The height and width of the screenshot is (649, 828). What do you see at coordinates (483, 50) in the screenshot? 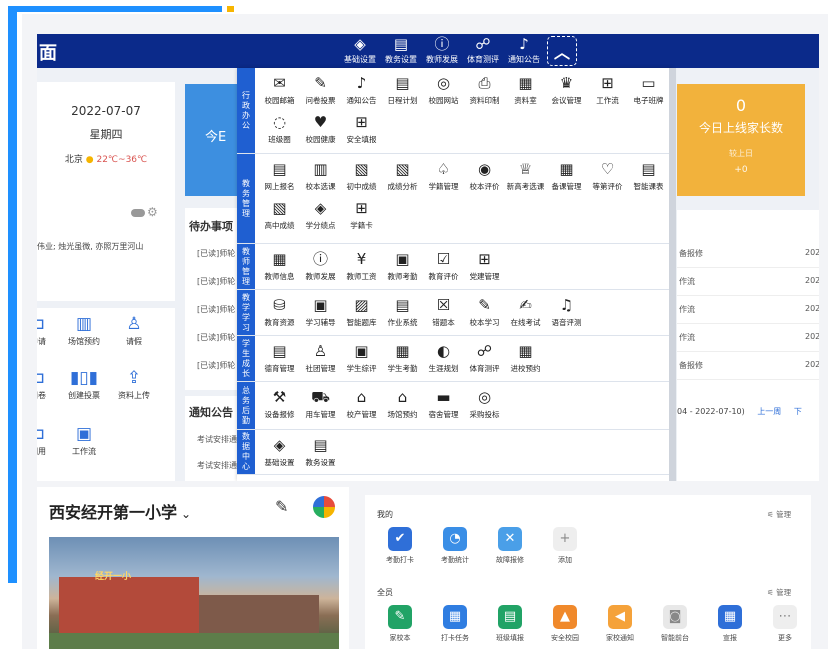
I see `nav-sports-evaluation: ☍ 体育测评` at bounding box center [483, 50].